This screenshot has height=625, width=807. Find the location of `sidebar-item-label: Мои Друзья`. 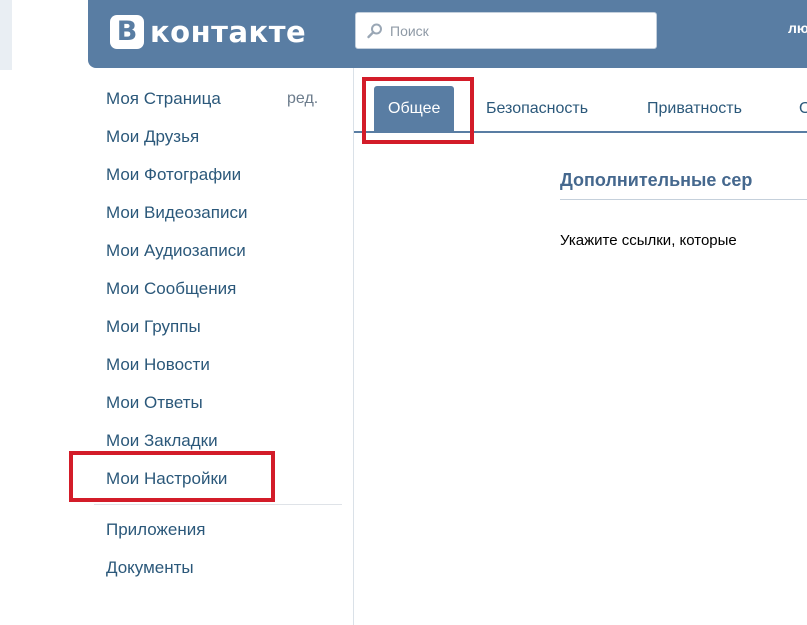

sidebar-item-label: Мои Друзья is located at coordinates (153, 136).